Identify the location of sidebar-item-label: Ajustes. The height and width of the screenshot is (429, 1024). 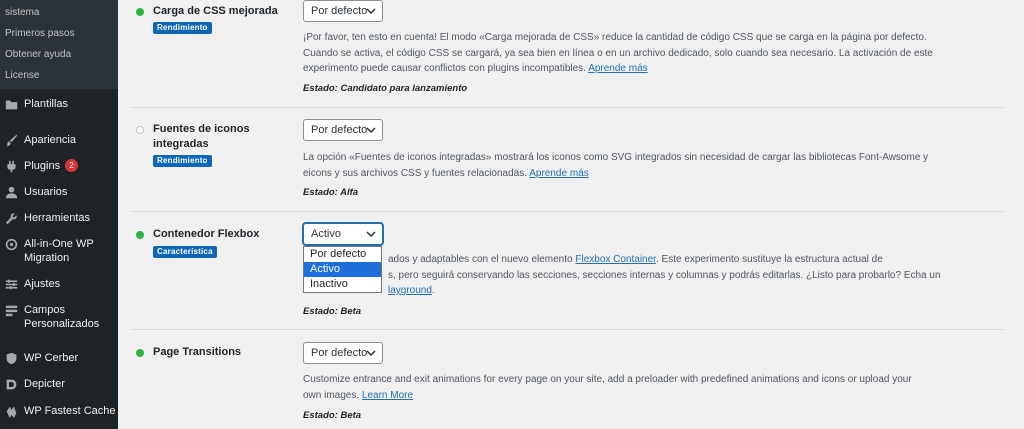
(42, 284).